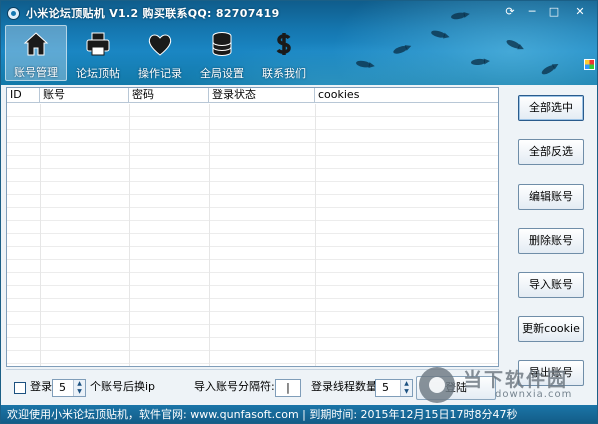 The width and height of the screenshot is (598, 424). What do you see at coordinates (98, 44) in the screenshot?
I see `printer-icon` at bounding box center [98, 44].